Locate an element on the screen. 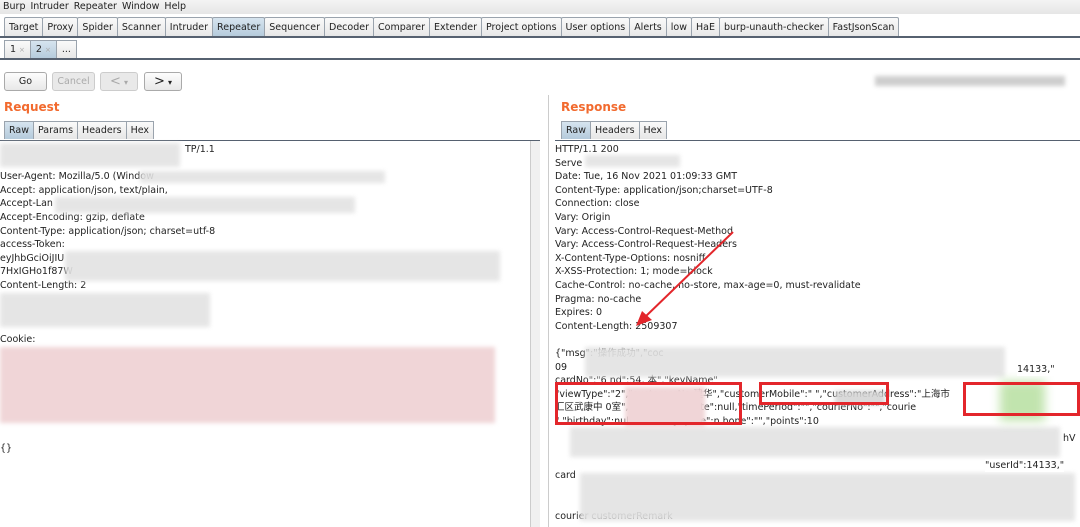 Image resolution: width=1080 pixels, height=527 pixels. response-fragment: 14133," is located at coordinates (1036, 369).